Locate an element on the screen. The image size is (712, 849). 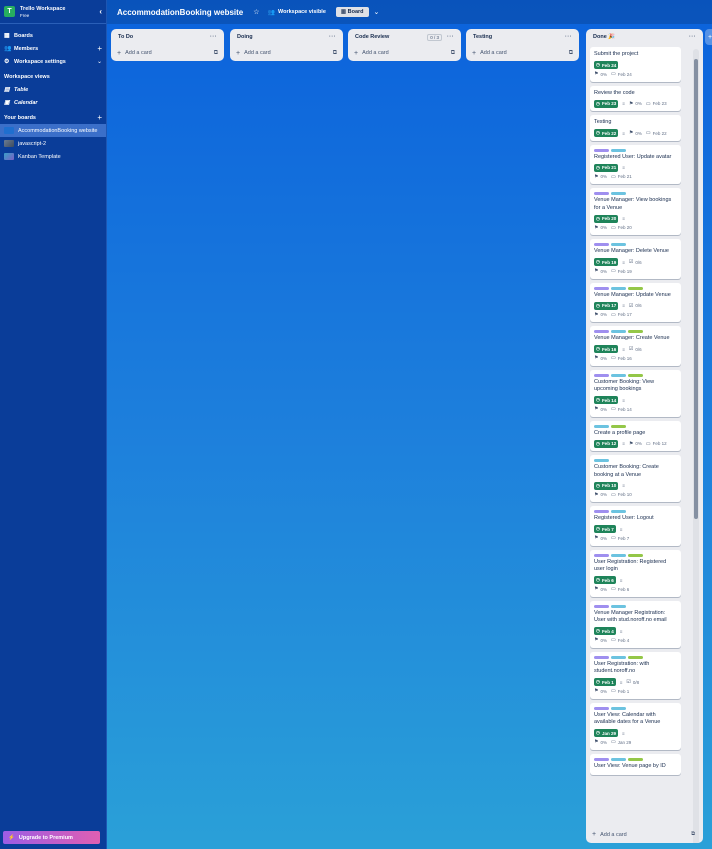
due-date-badge: ◷ Feb 19 is located at coordinates (606, 262).